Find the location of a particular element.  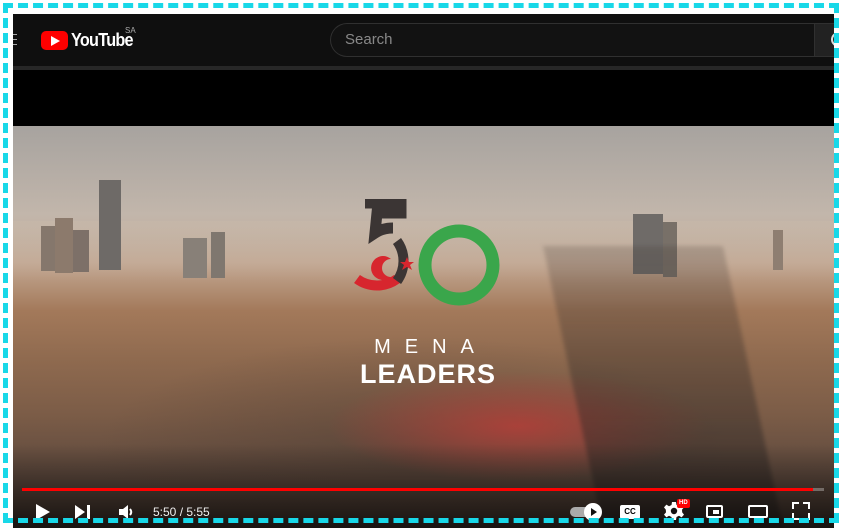

volume-icon is located at coordinates (127, 512).